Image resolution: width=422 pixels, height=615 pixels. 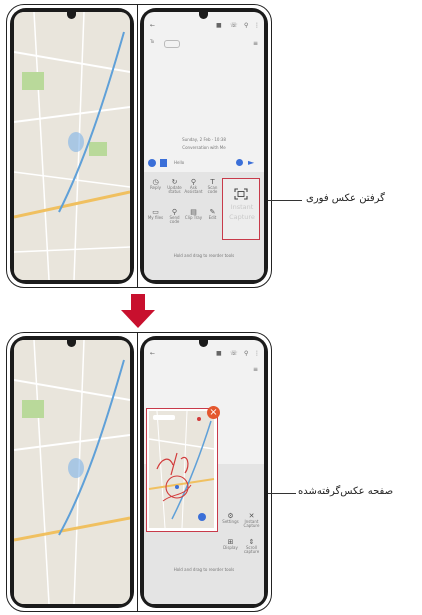 I want to click on tool-item-label: Ask Assistant, so click(x=193, y=190).